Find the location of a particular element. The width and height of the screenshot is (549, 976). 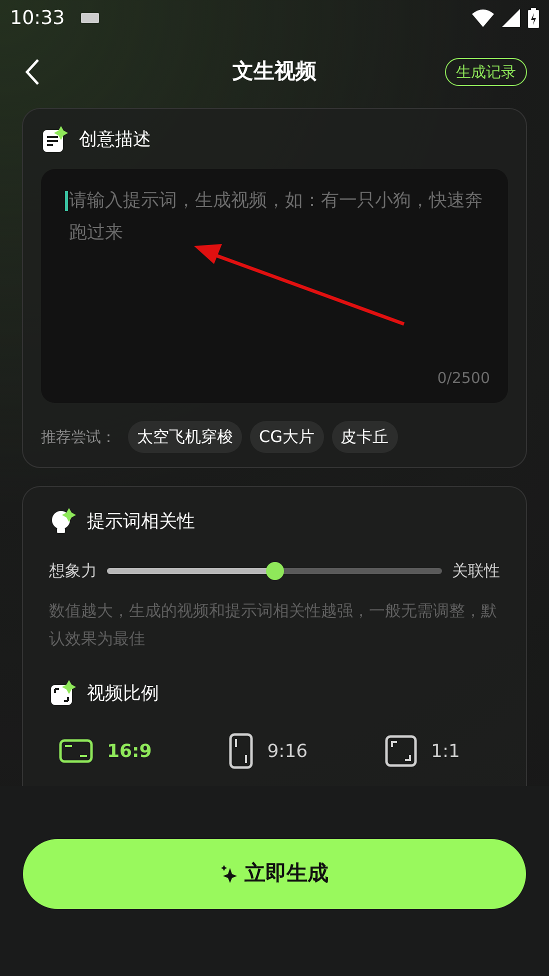

ratio-option: 9:16 is located at coordinates (268, 751).